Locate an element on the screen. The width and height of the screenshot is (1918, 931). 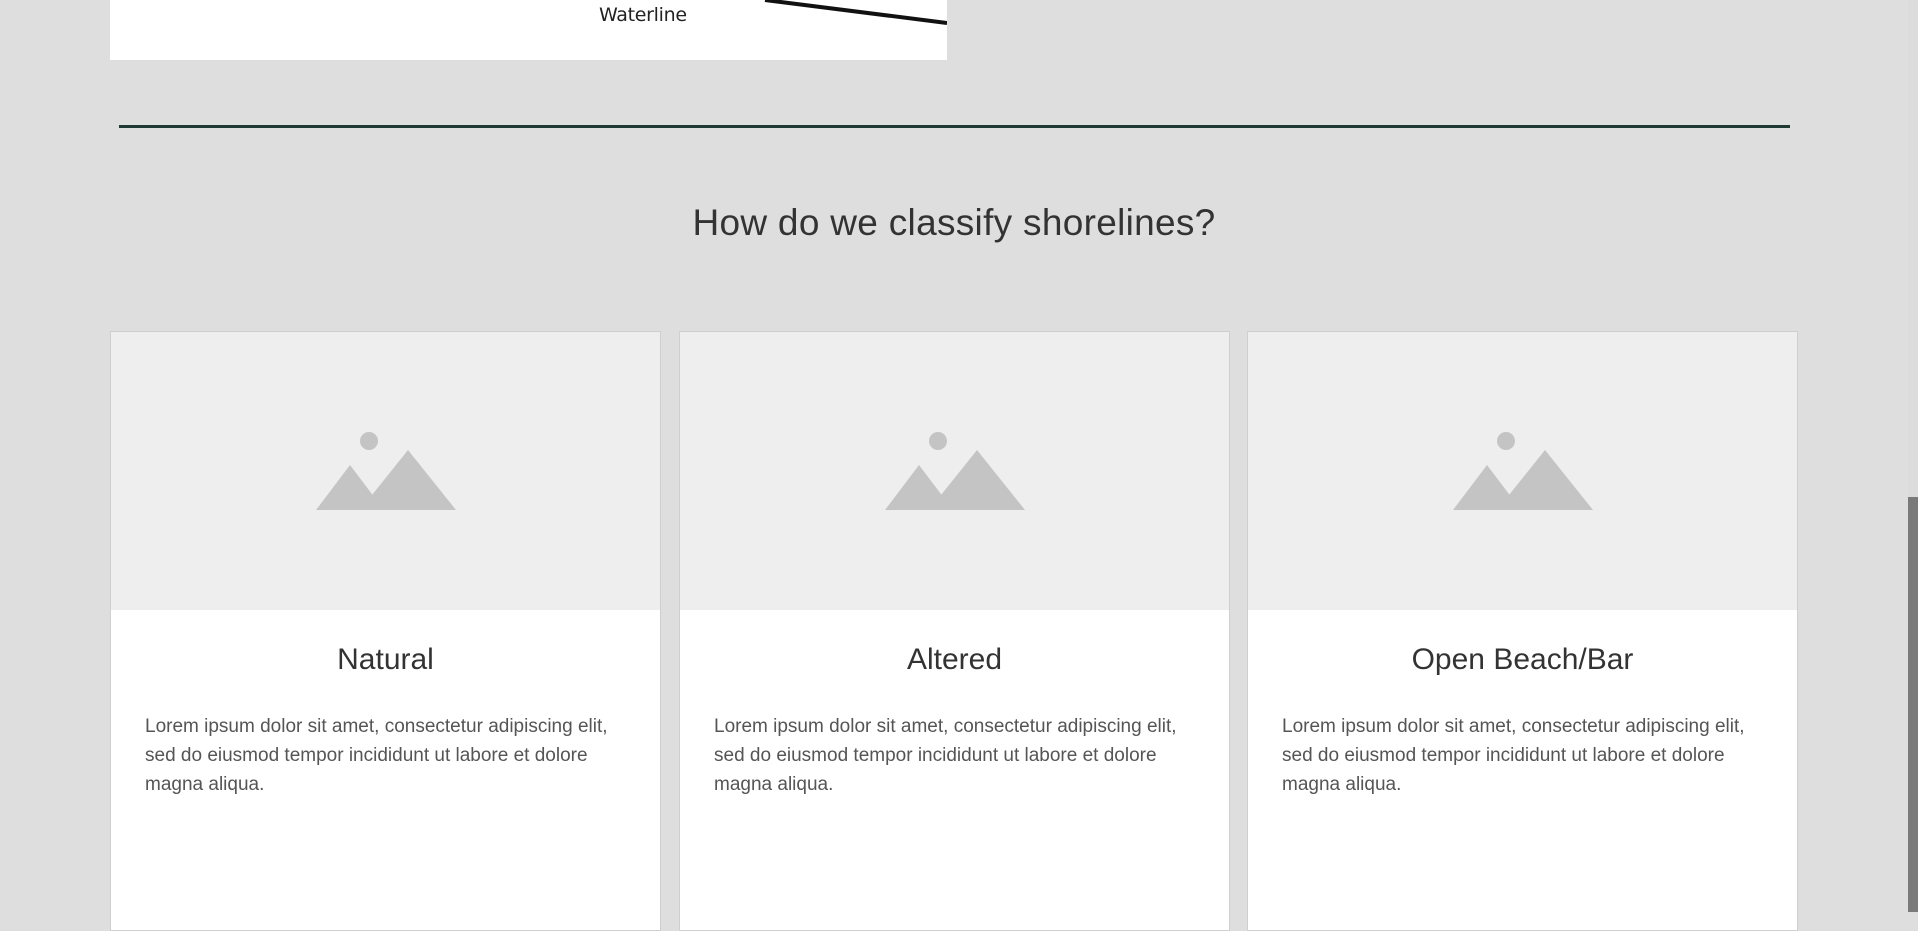
card-title: Open Beach/Bar is located at coordinates (1522, 659).